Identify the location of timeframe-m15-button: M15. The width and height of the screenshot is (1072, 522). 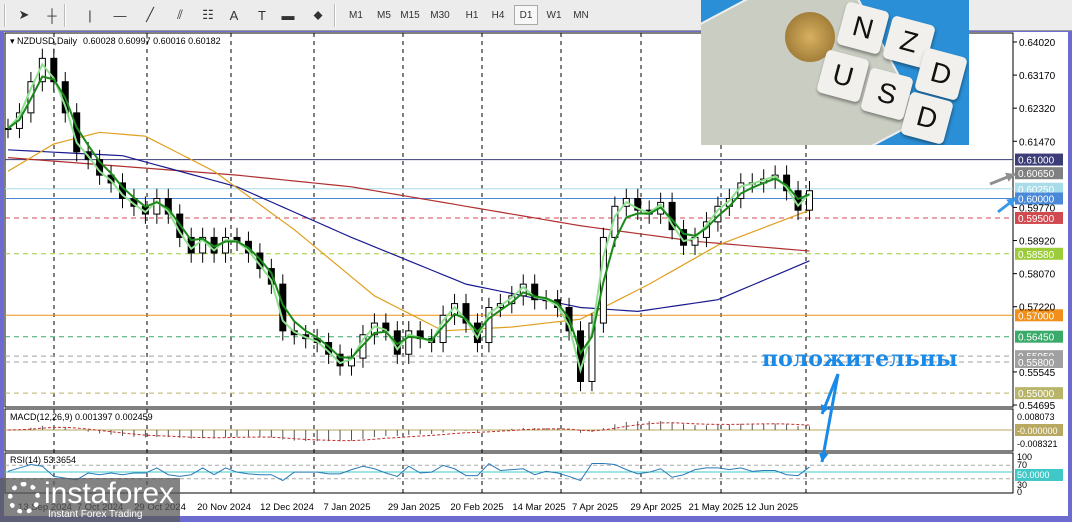
(410, 15).